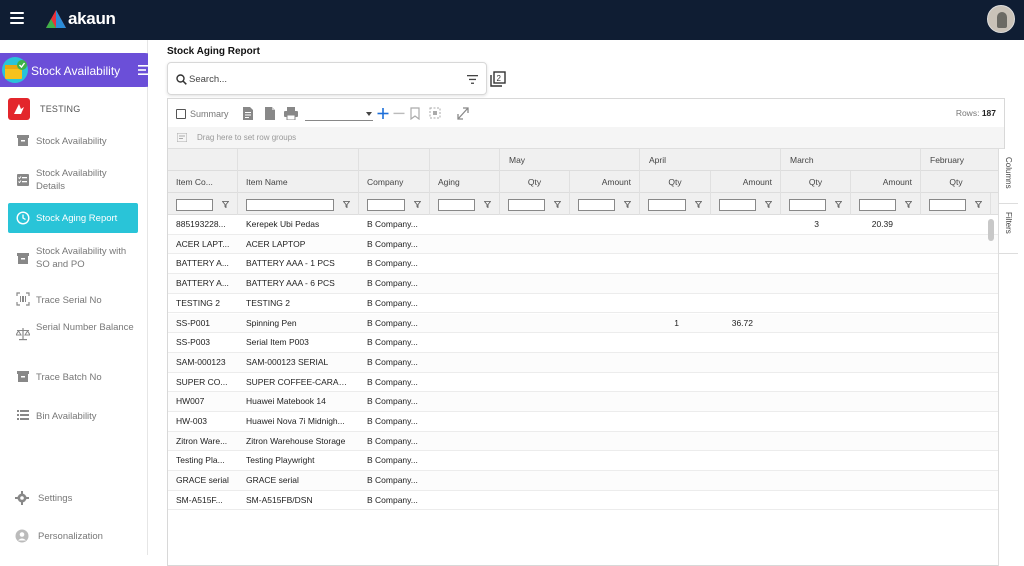  I want to click on header-group-april: April, so click(710, 160).